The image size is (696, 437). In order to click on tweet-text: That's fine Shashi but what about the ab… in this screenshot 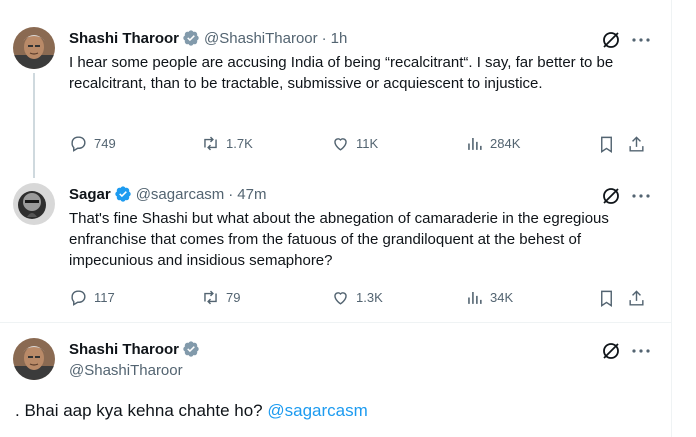, I will do `click(339, 239)`.